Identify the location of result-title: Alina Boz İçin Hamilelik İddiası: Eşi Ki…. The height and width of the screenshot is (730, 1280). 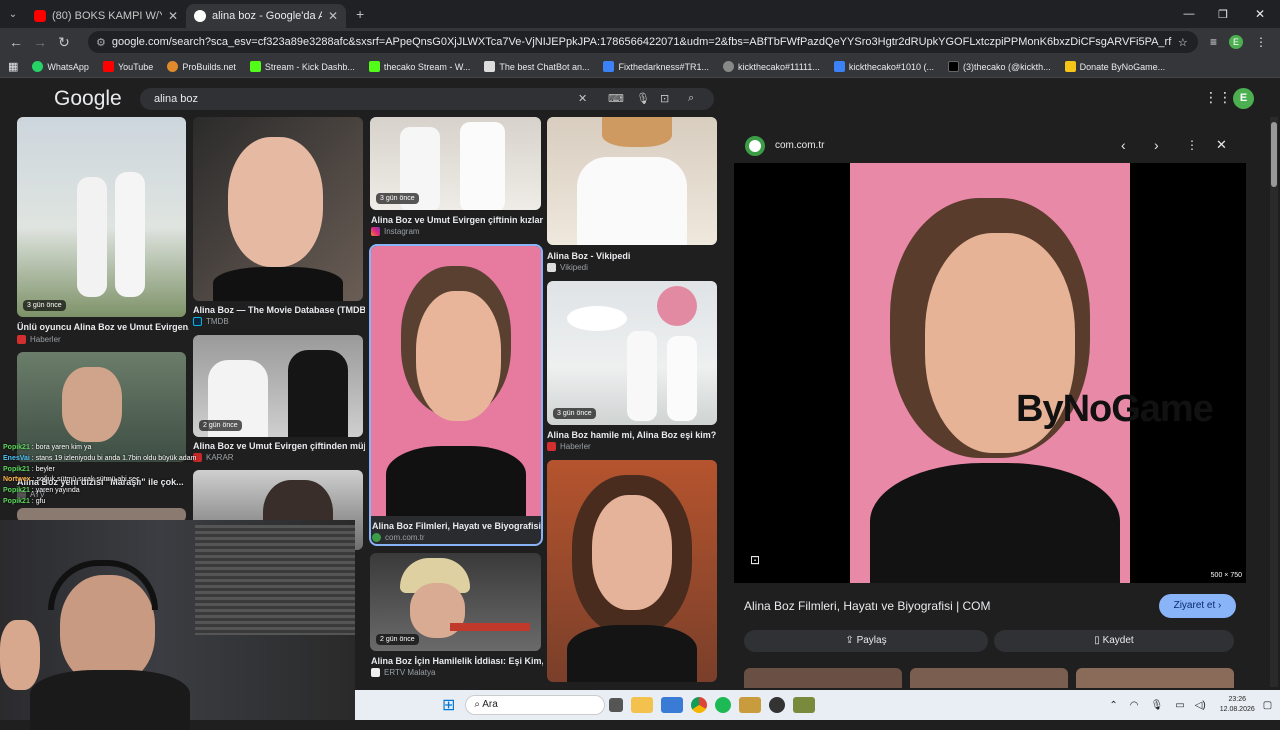
(457, 661).